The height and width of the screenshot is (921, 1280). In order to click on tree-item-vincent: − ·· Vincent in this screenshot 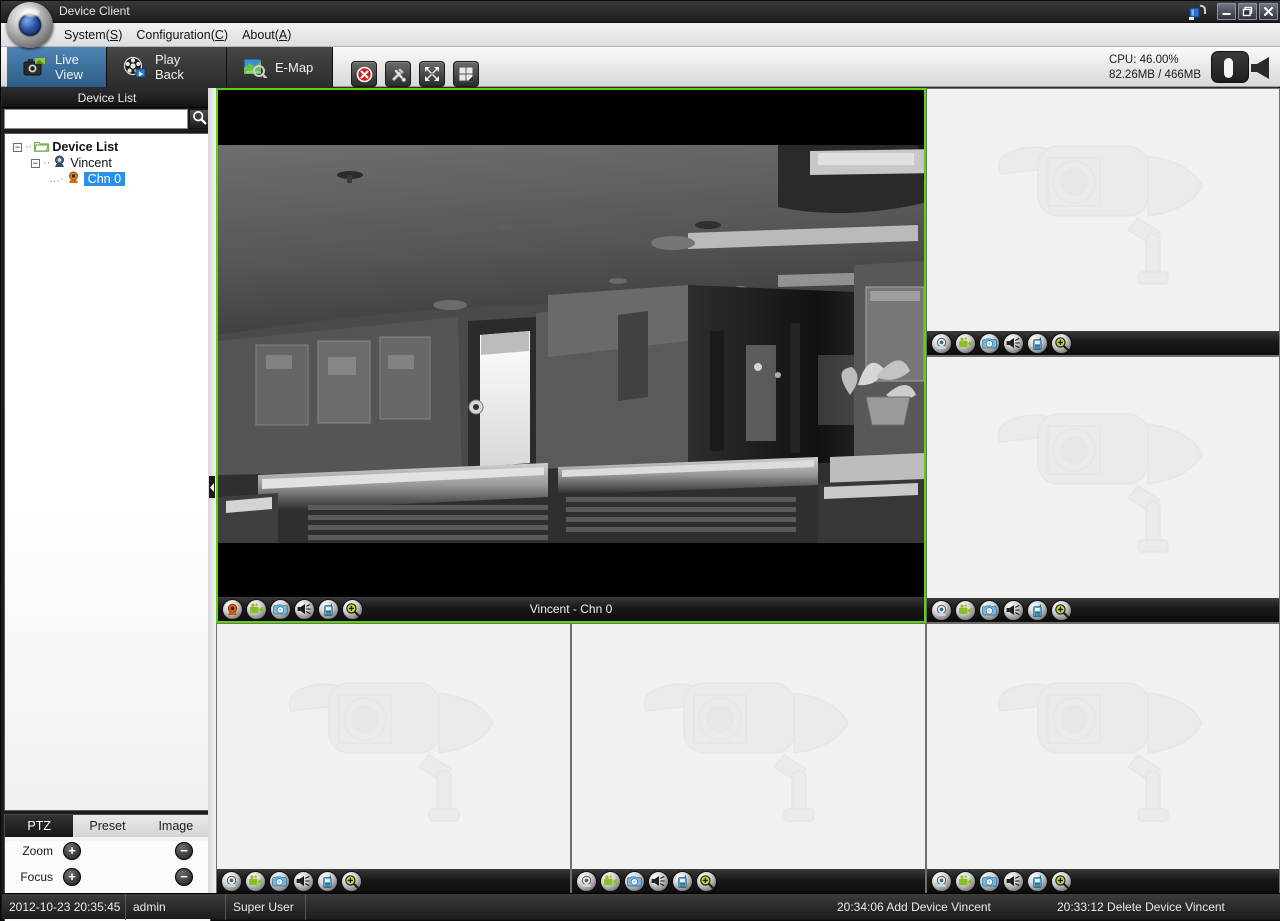, I will do `click(110, 163)`.